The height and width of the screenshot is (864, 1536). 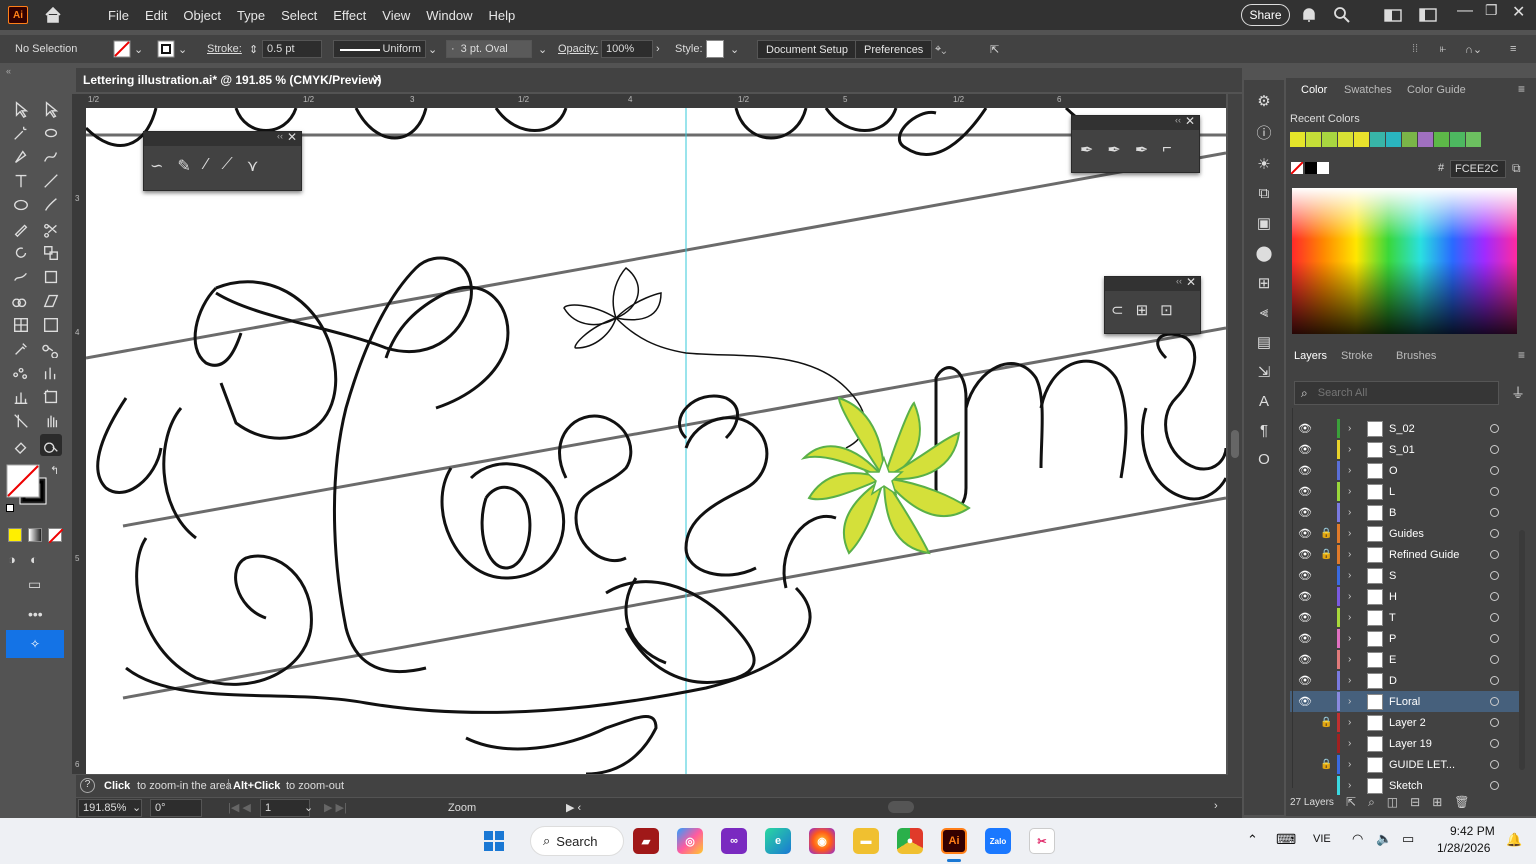 I want to click on layer-name: FLoral, so click(x=1404, y=702).